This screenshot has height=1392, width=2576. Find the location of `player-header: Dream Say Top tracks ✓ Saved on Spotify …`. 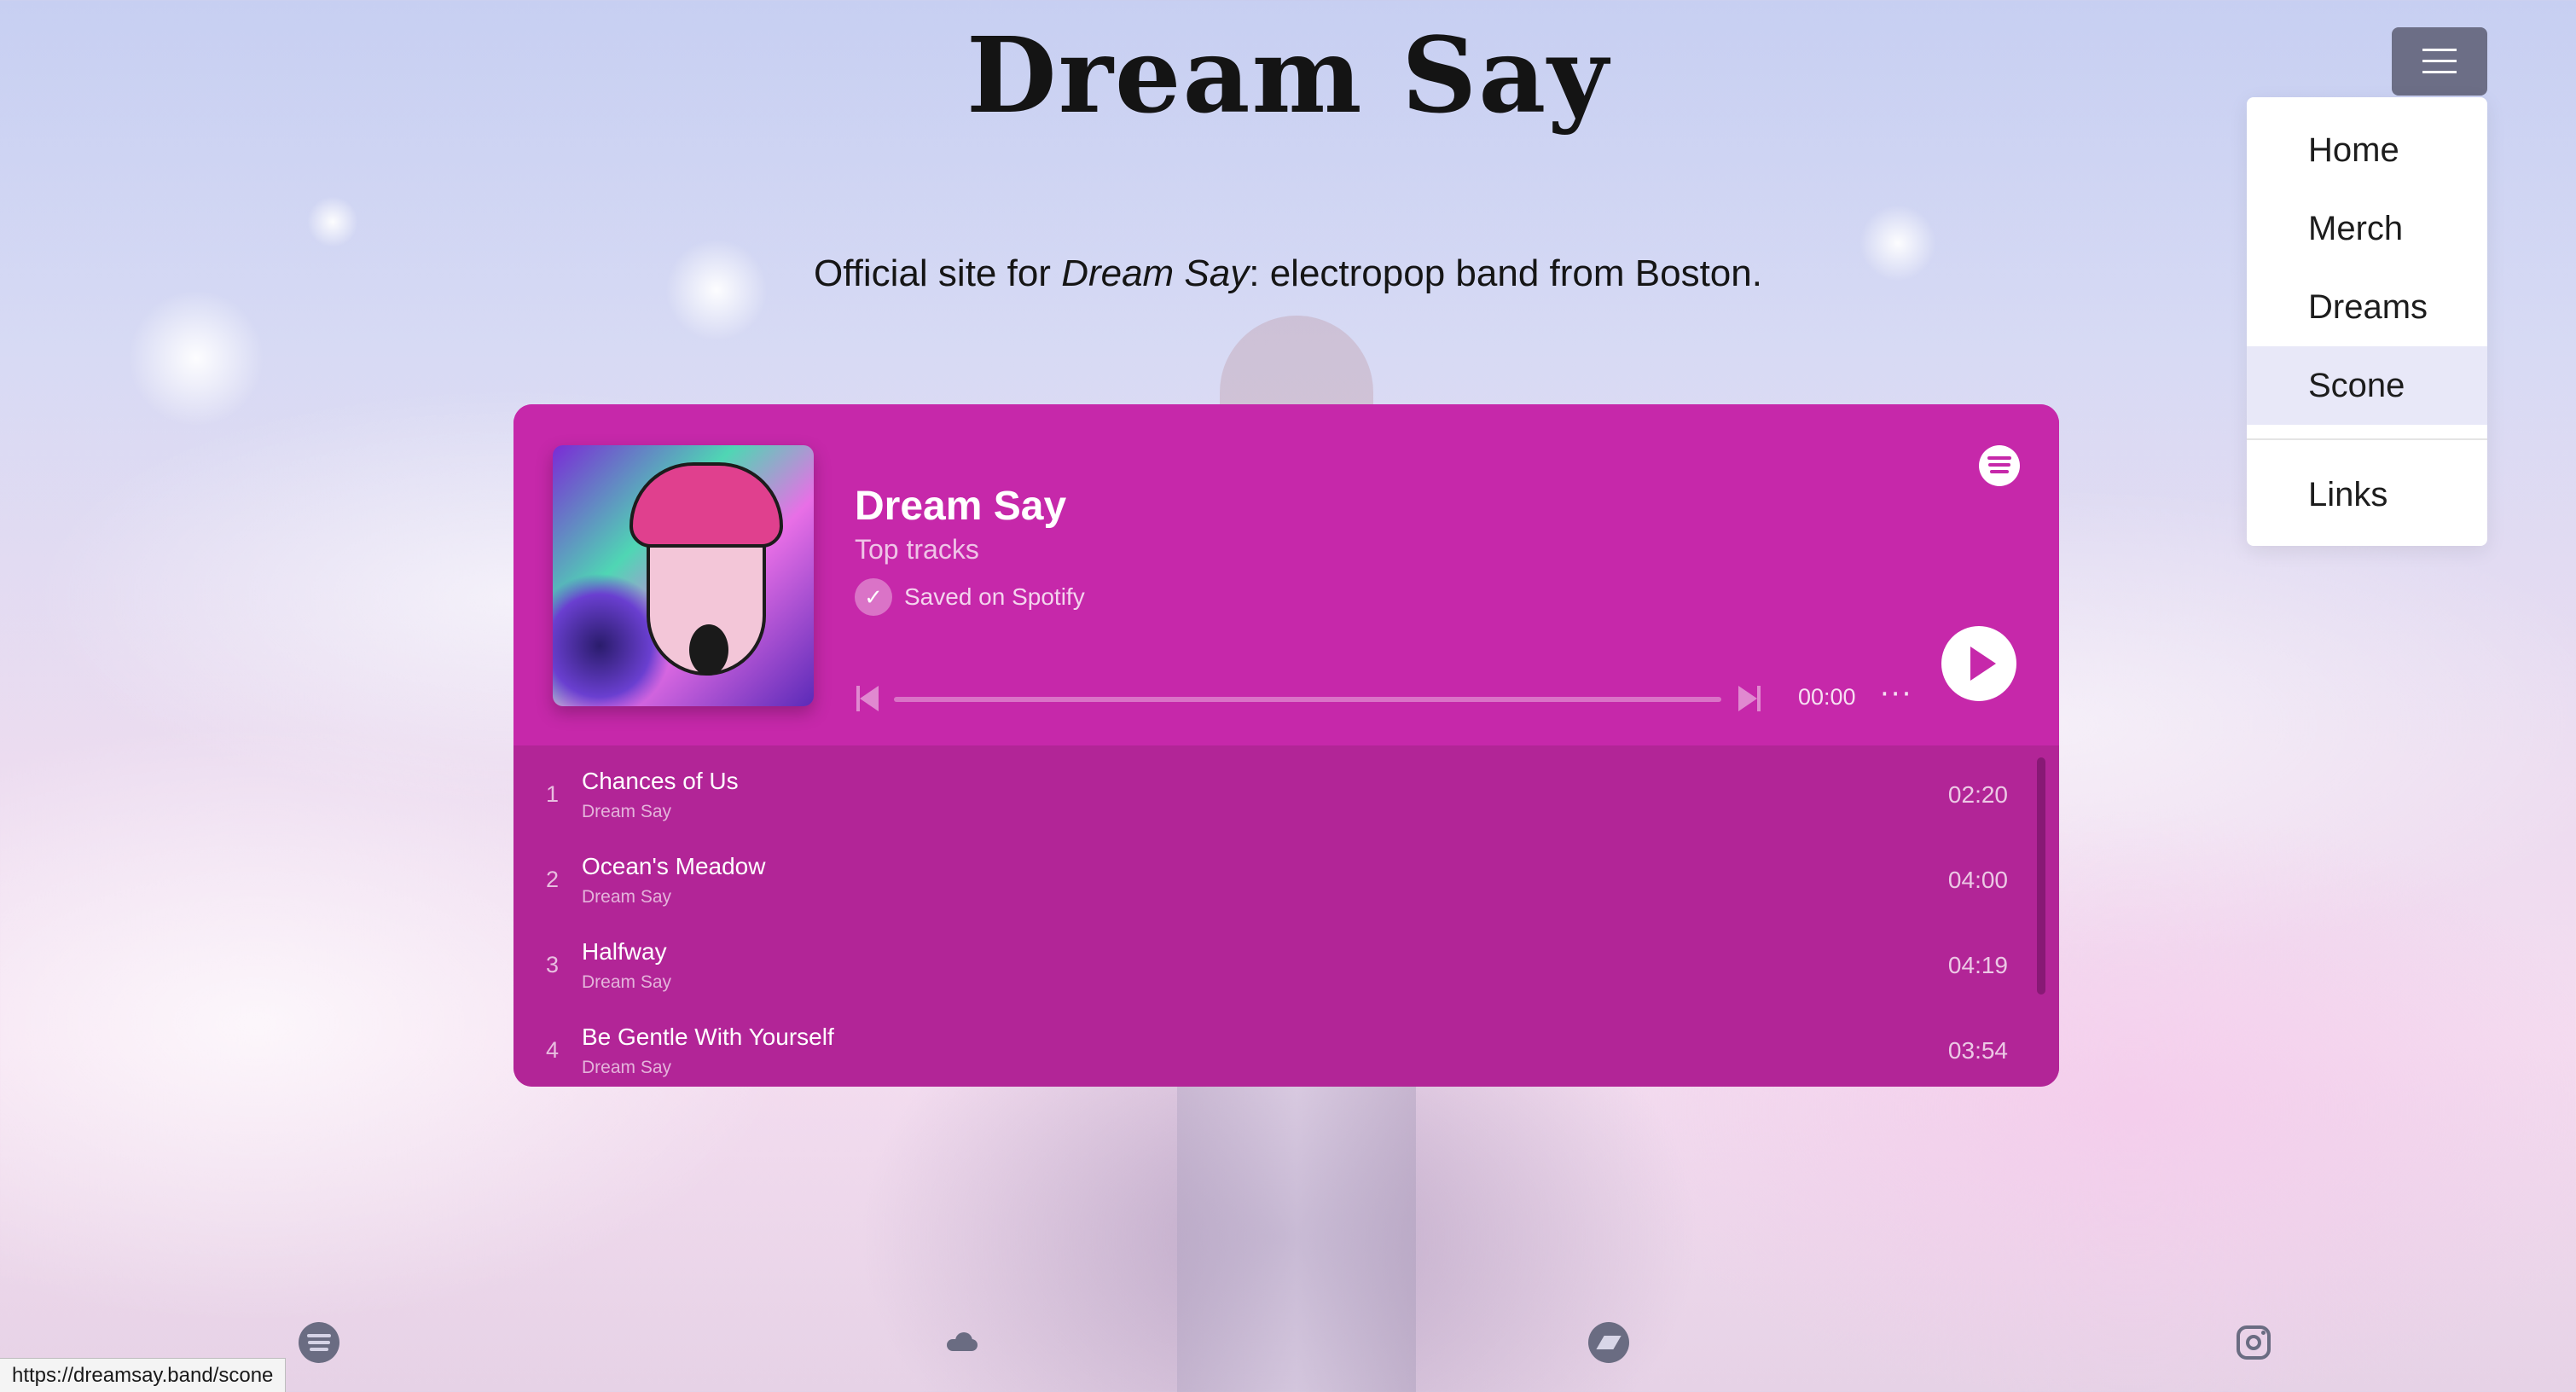

player-header: Dream Say Top tracks ✓ Saved on Spotify … is located at coordinates (1286, 574).